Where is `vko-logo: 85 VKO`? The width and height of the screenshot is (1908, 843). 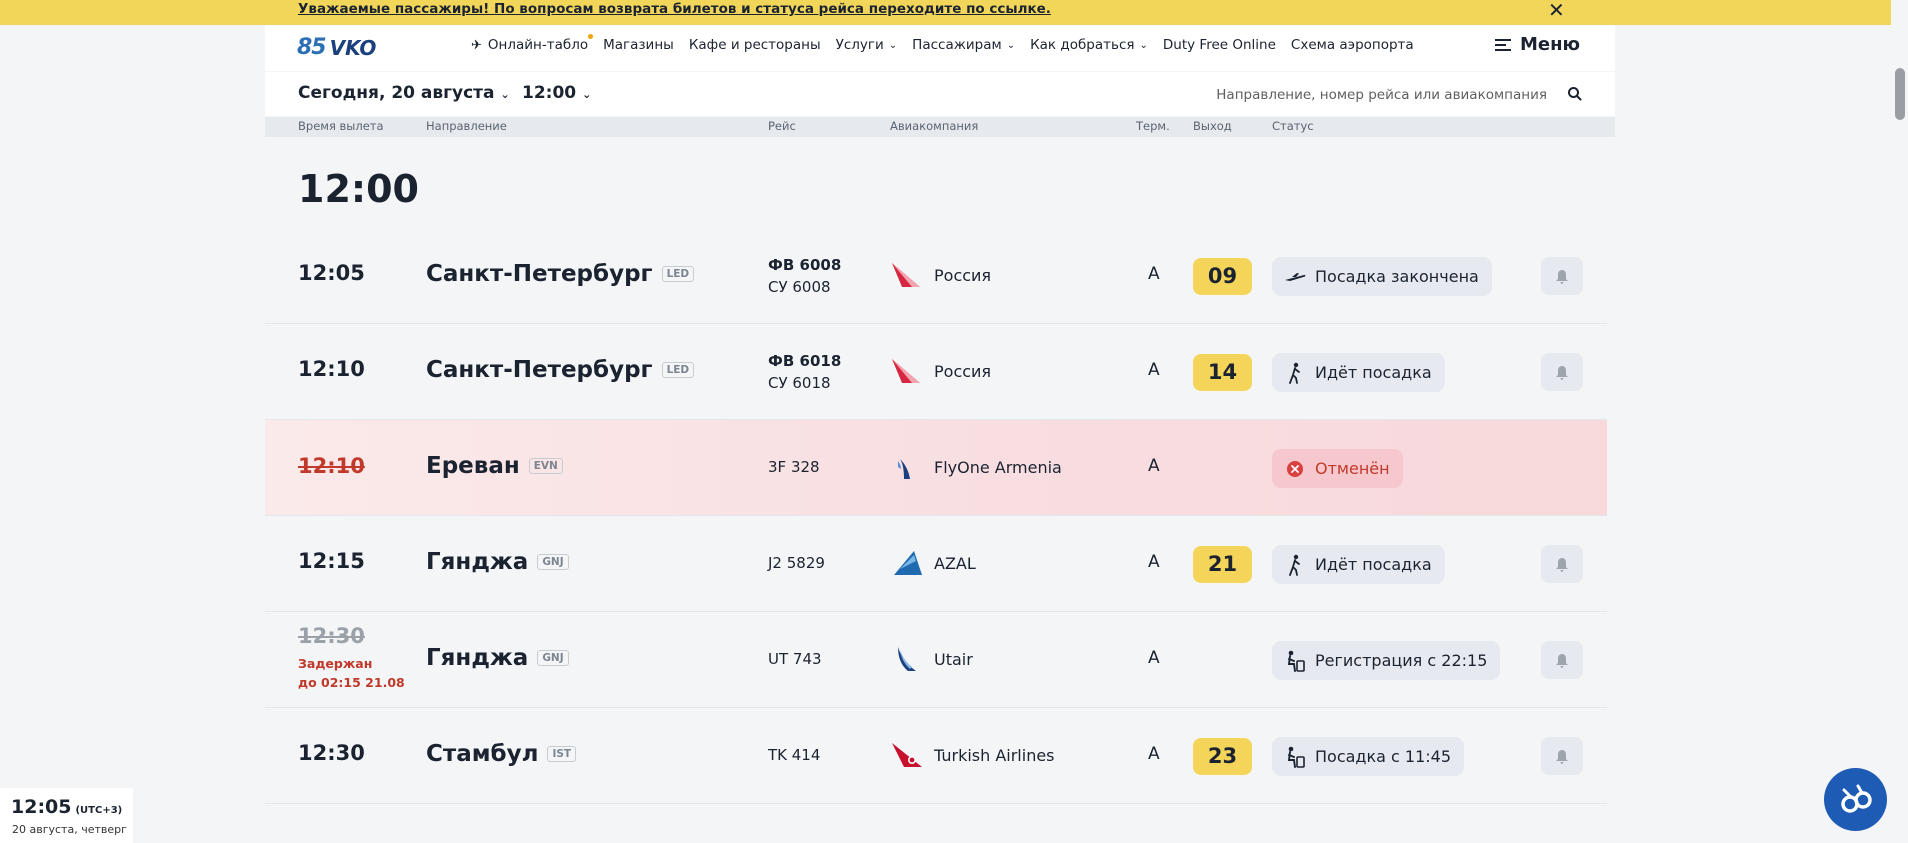
vko-logo: 85 VKO is located at coordinates (336, 47).